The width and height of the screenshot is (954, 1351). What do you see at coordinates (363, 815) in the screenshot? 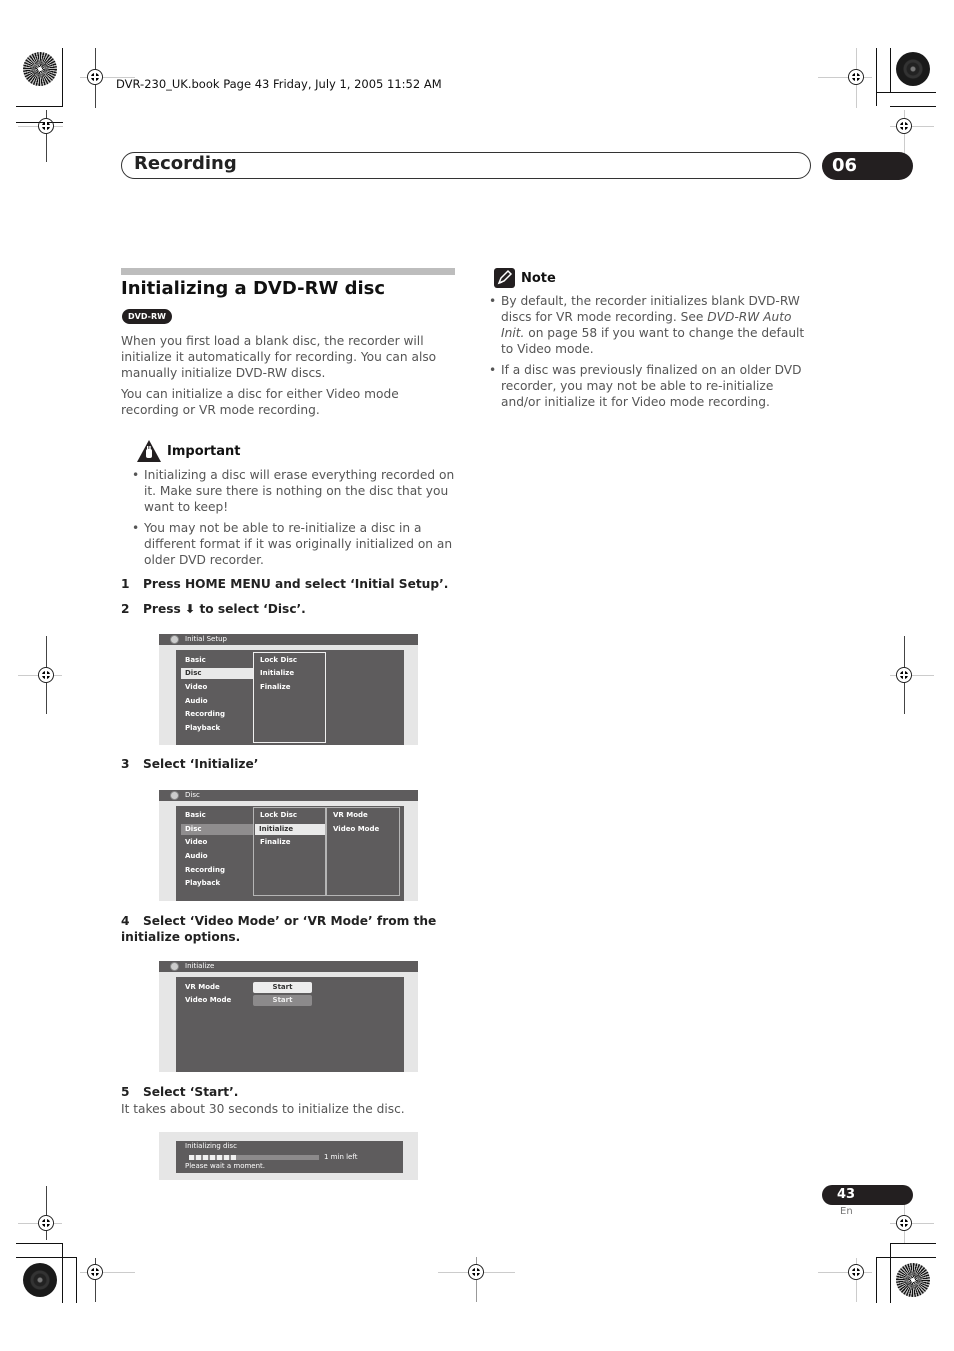
I see `osd-option-item: VR Mode` at bounding box center [363, 815].